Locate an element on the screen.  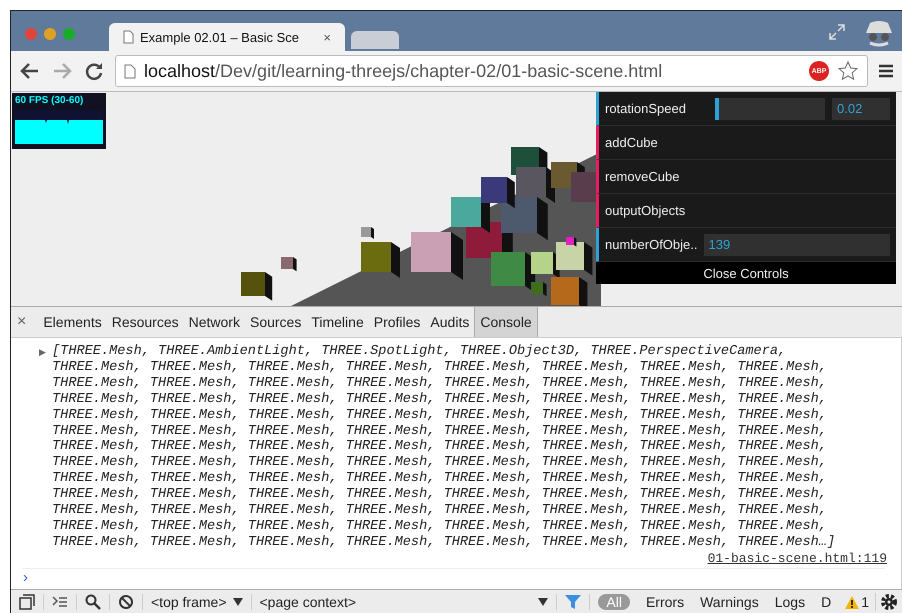
close-devtools-button: × is located at coordinates (21, 322).